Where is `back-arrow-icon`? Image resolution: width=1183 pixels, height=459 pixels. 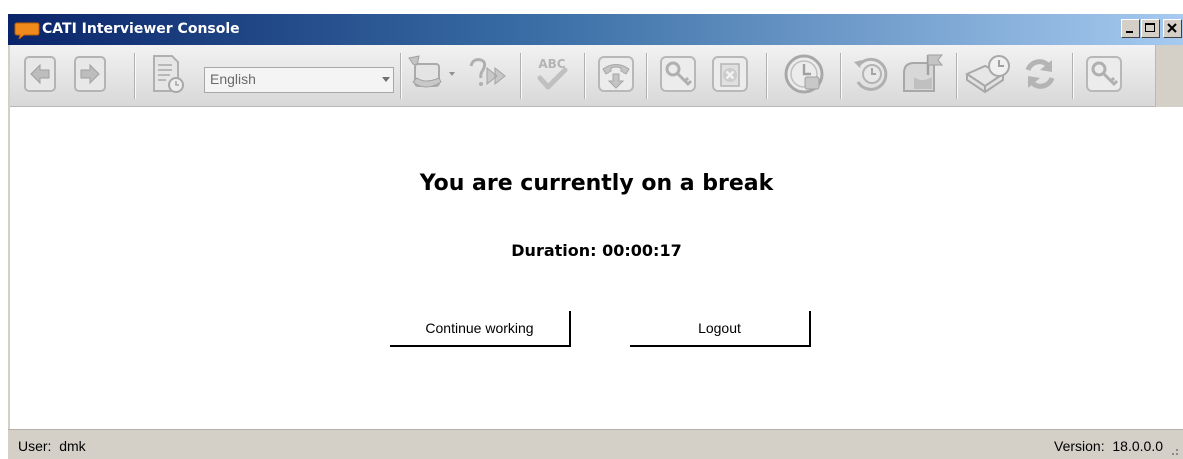 back-arrow-icon is located at coordinates (40, 74).